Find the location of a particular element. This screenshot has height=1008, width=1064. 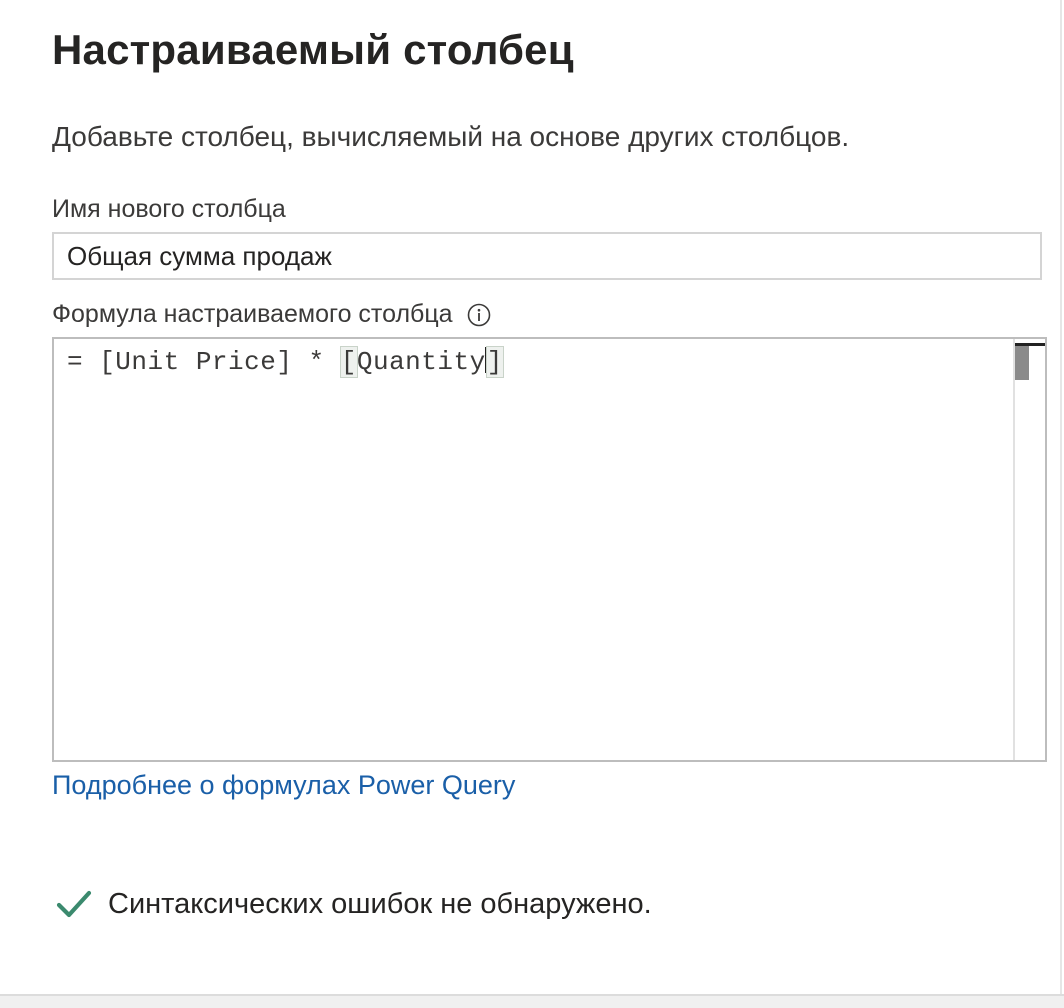

learn-more-link: Подробнее о формулах Power Query is located at coordinates (283, 785).